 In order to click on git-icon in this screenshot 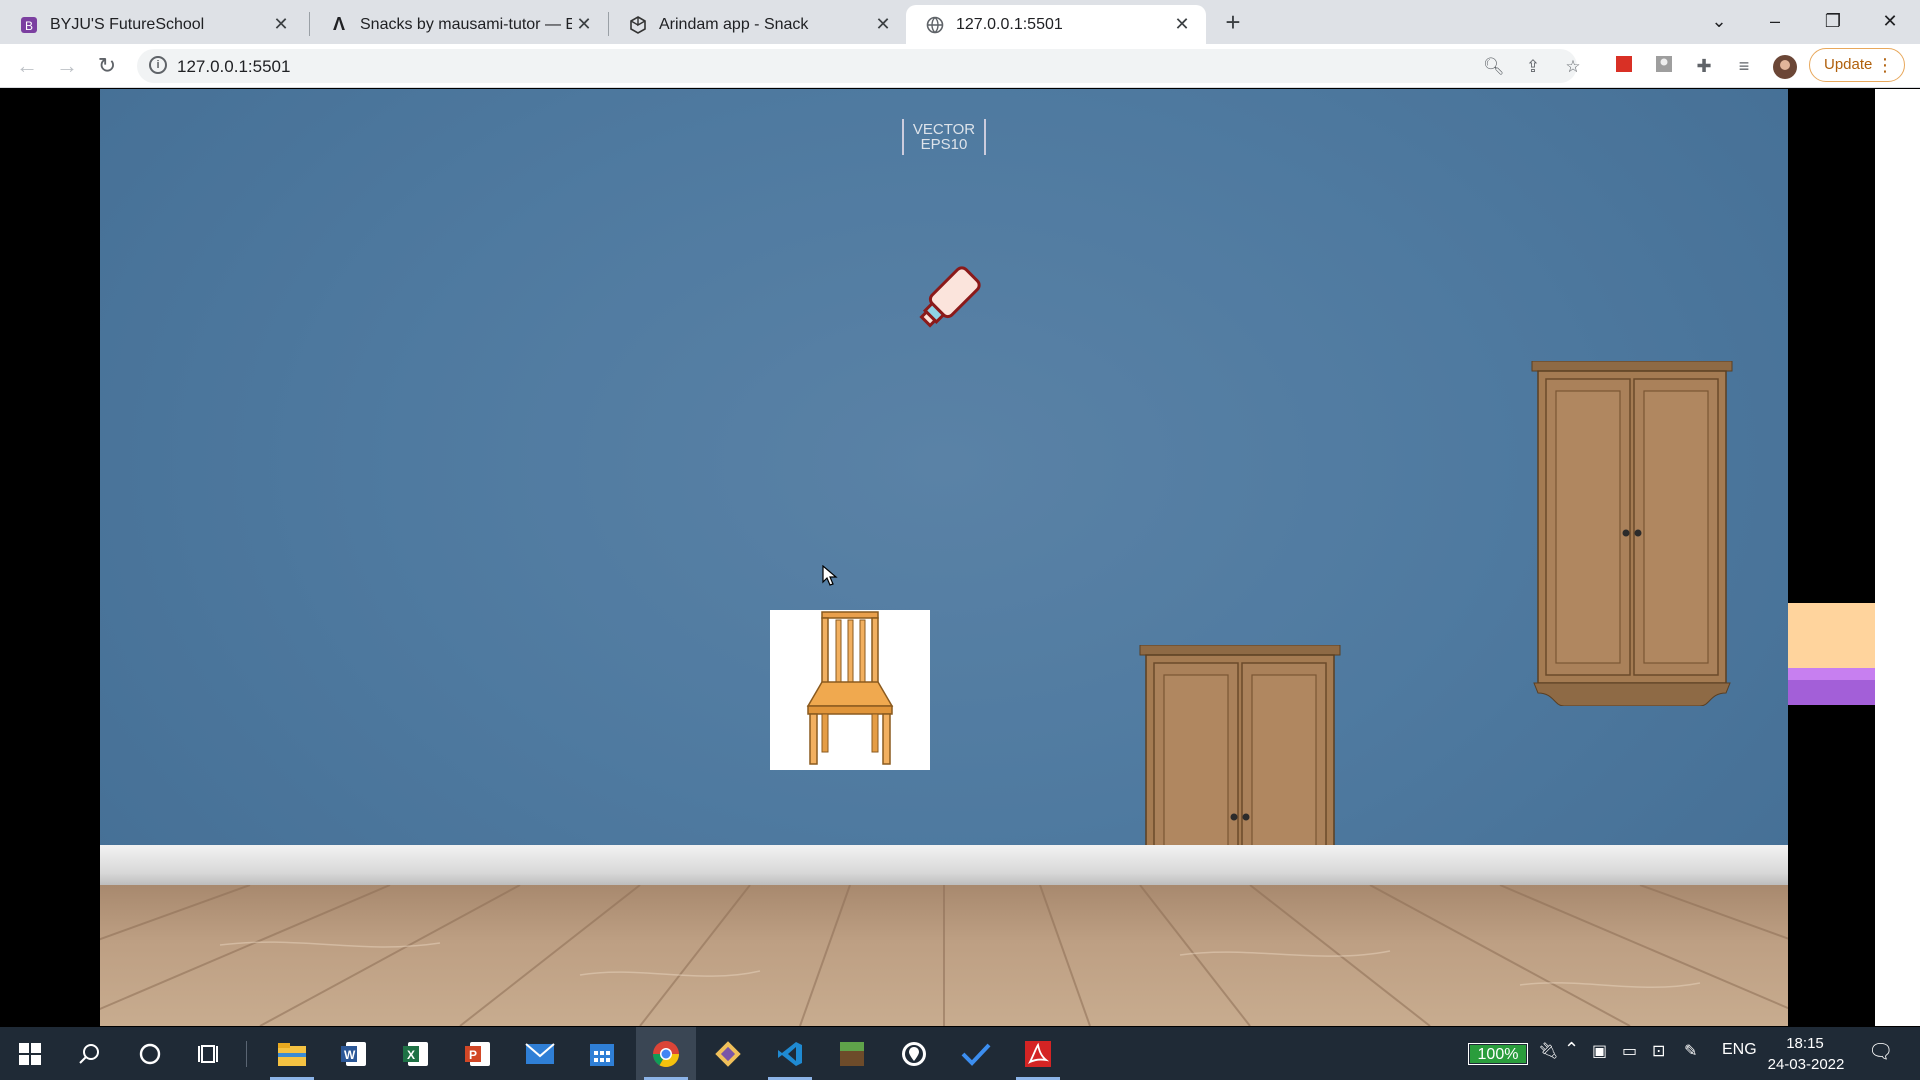, I will do `click(728, 1053)`.